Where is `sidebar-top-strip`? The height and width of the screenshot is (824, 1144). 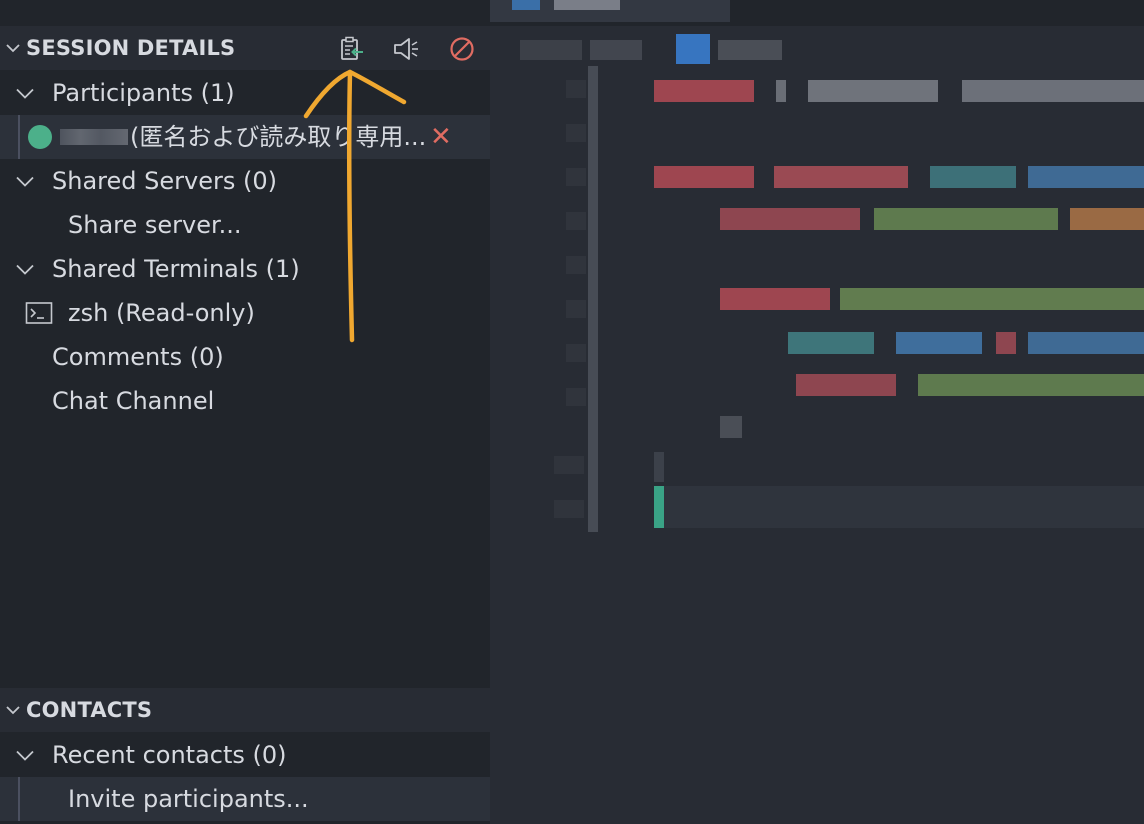 sidebar-top-strip is located at coordinates (245, 13).